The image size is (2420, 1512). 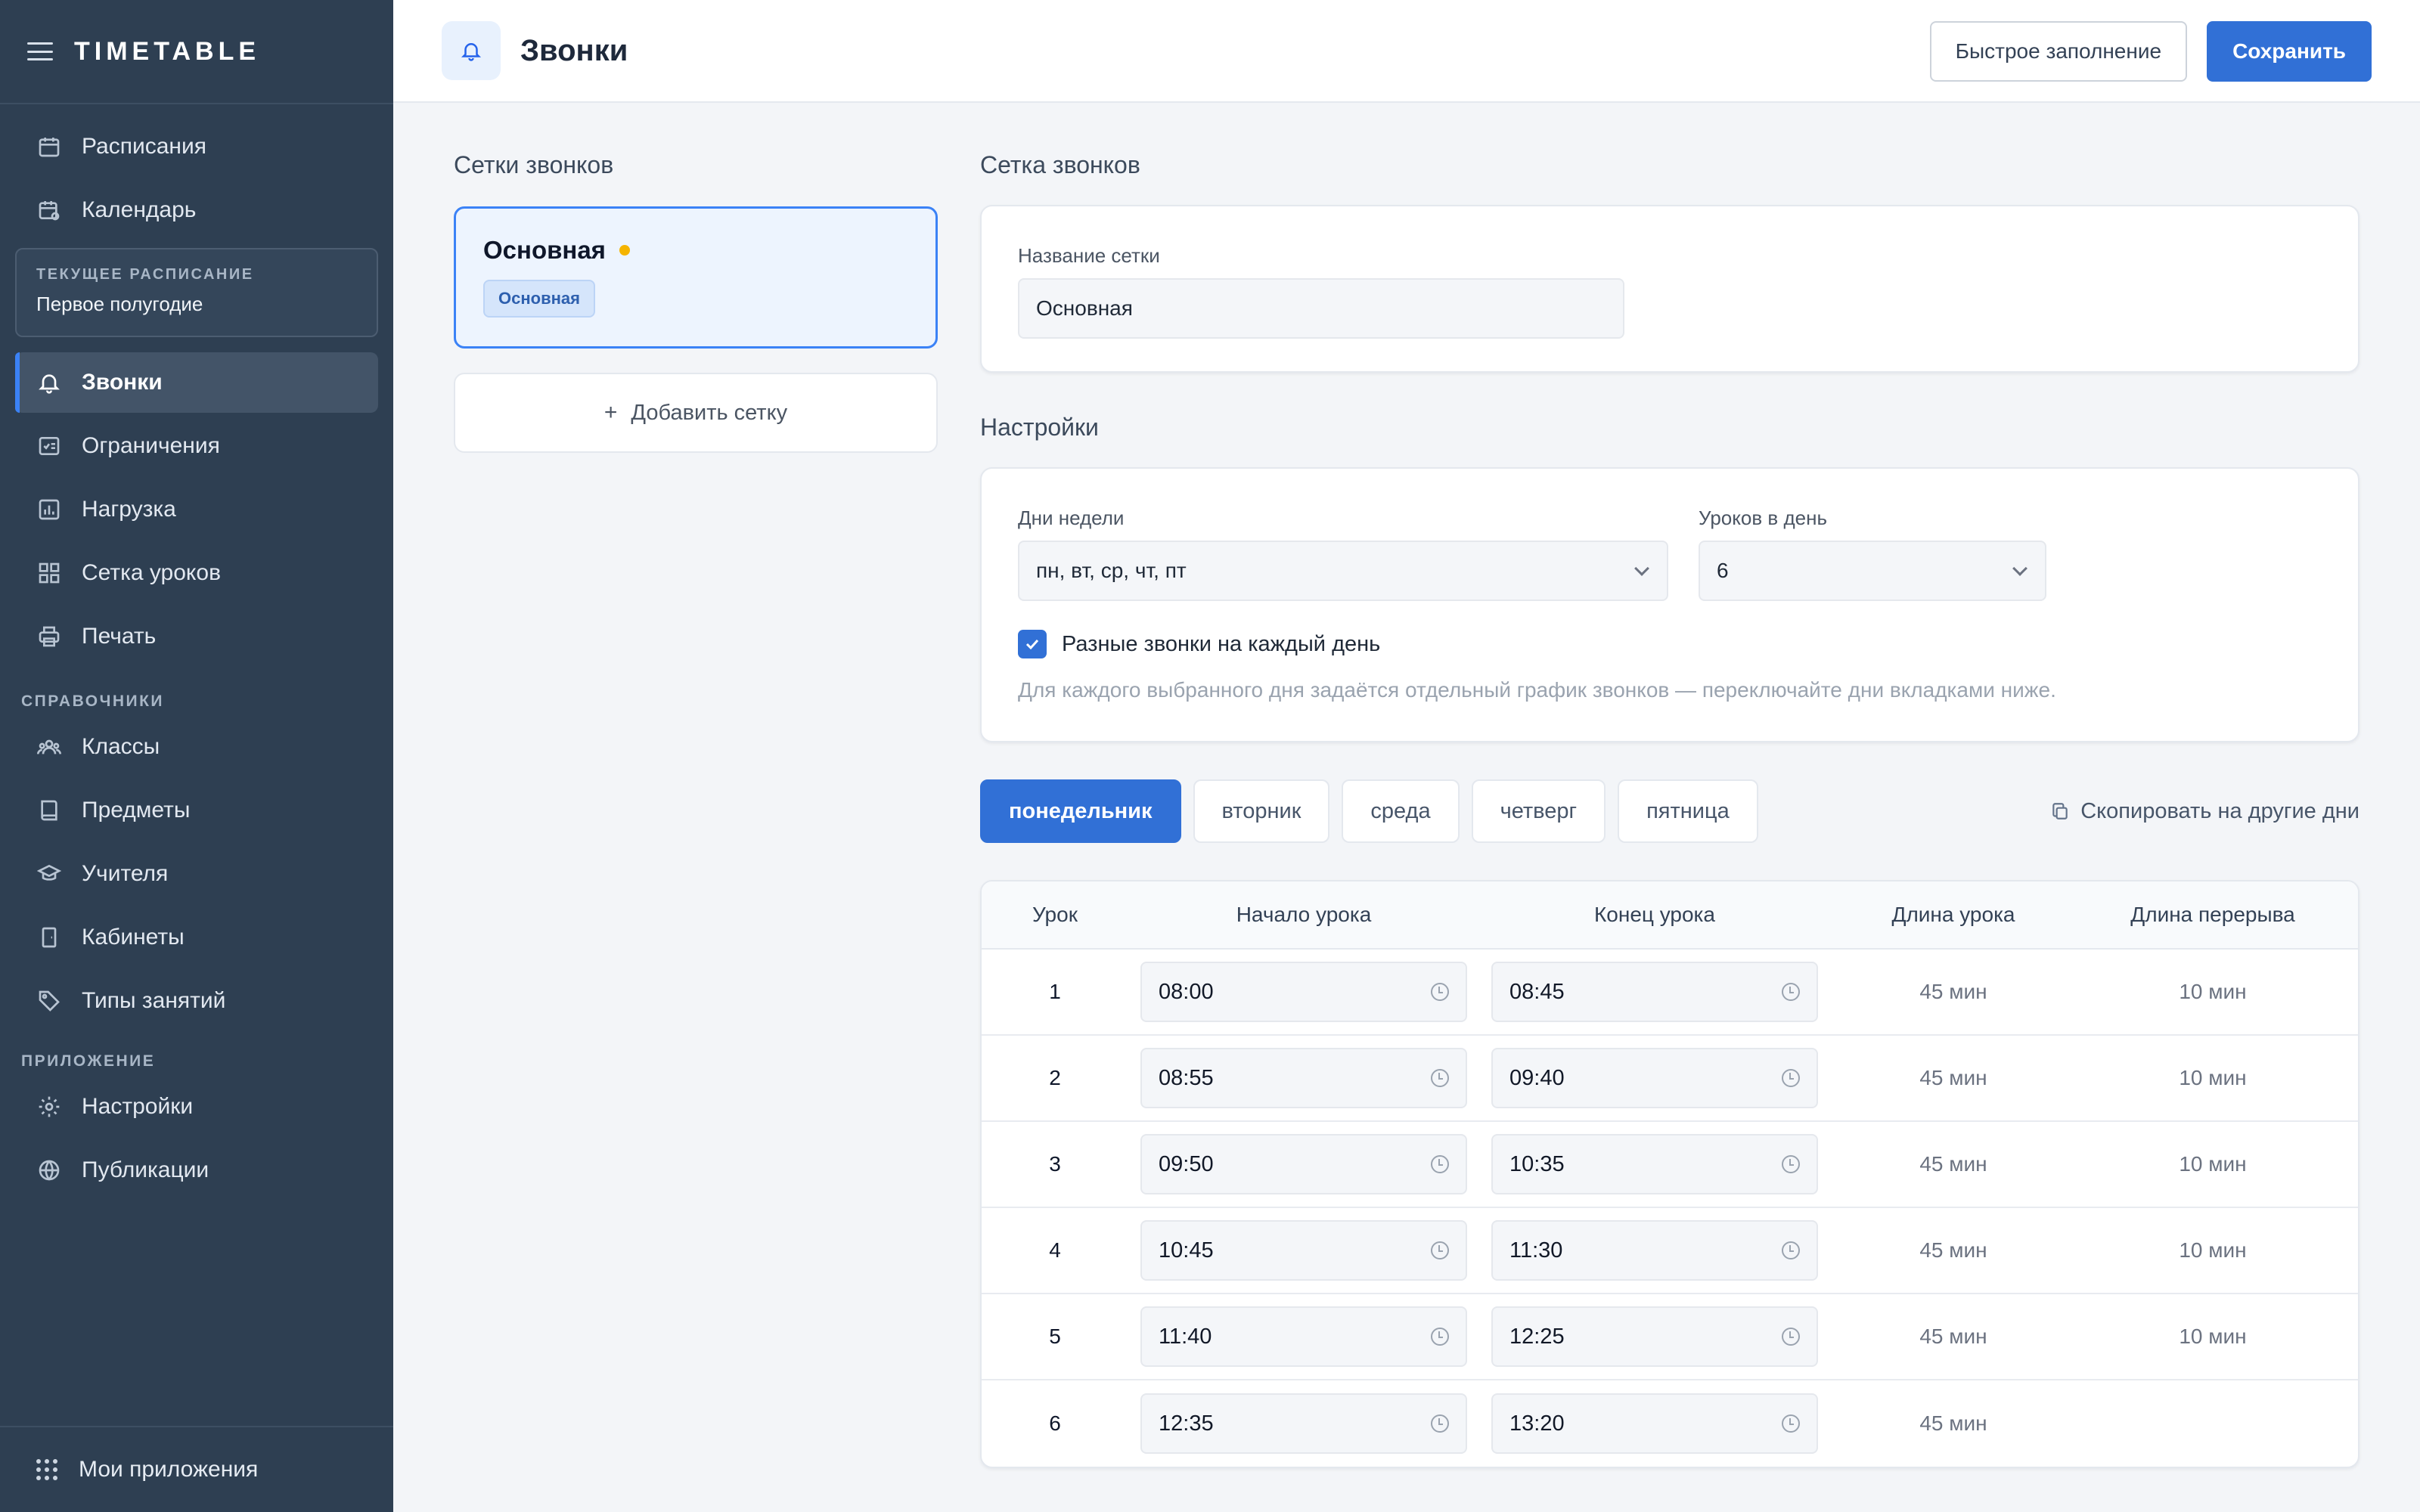 What do you see at coordinates (1071, 518) in the screenshot?
I see `weekdays-label: Дни недели` at bounding box center [1071, 518].